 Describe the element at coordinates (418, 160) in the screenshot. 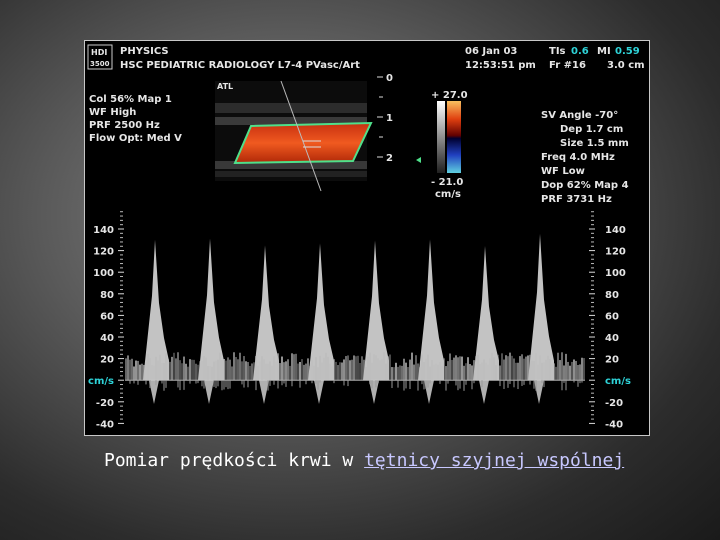

I see `focus-marker` at that location.